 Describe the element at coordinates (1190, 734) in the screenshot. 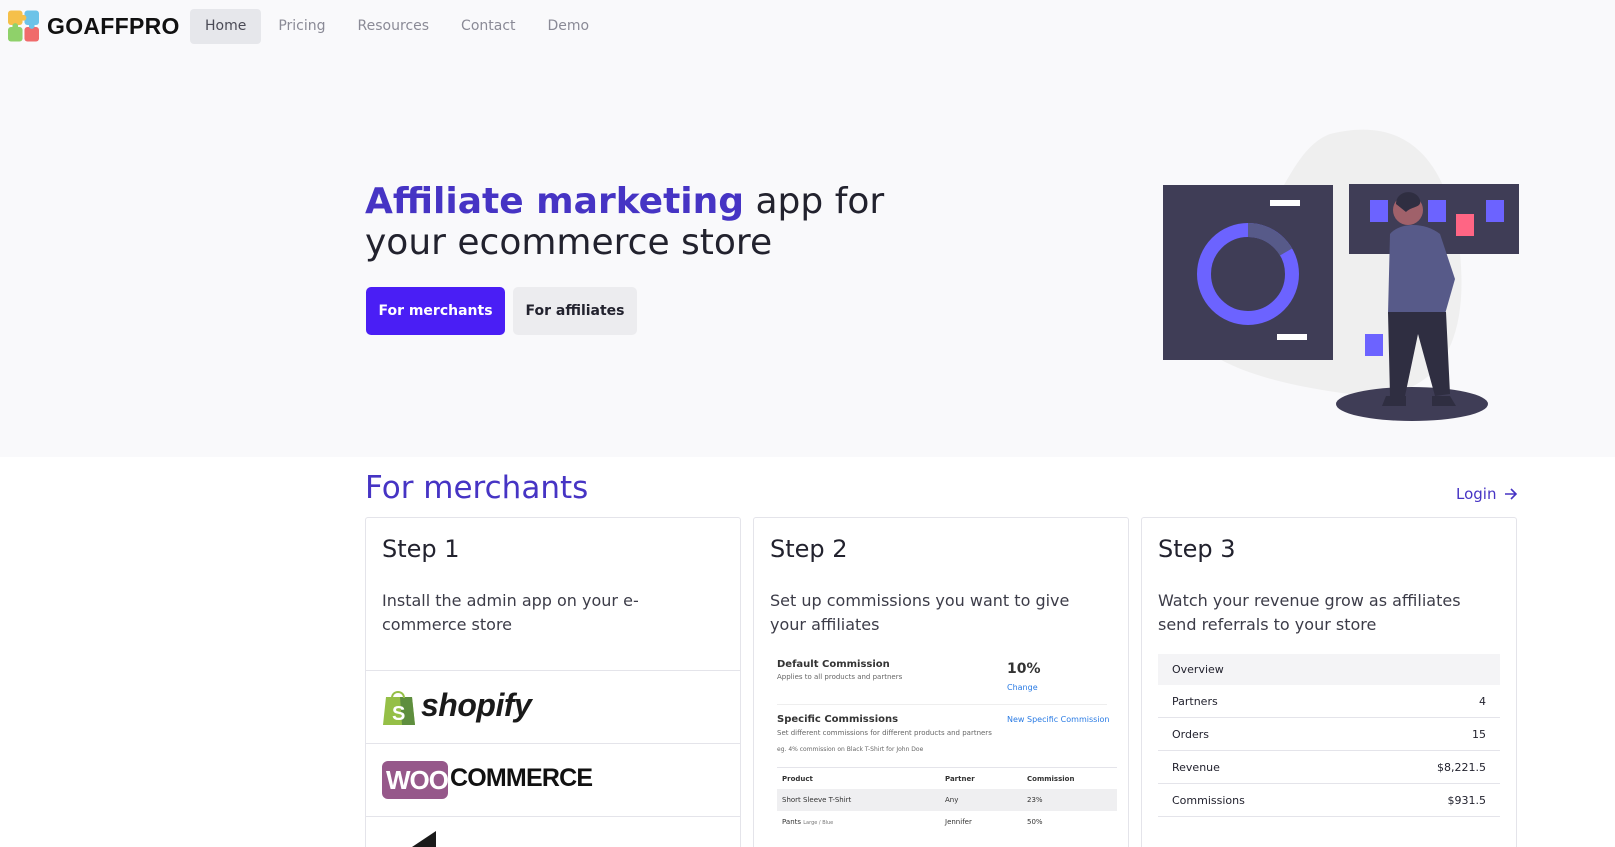

I see `overview-label: Orders` at that location.